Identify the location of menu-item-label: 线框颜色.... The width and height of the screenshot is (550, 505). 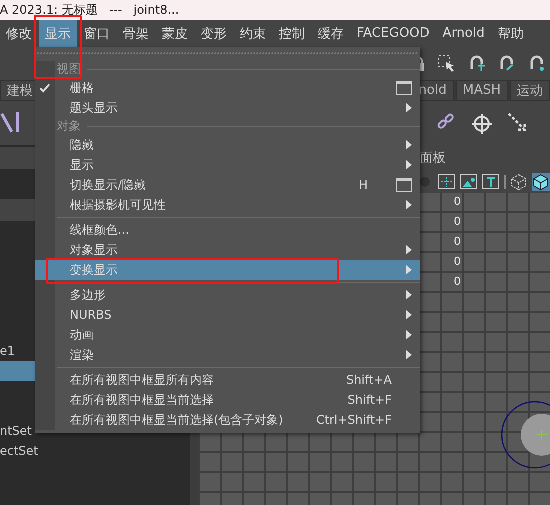
(99, 230).